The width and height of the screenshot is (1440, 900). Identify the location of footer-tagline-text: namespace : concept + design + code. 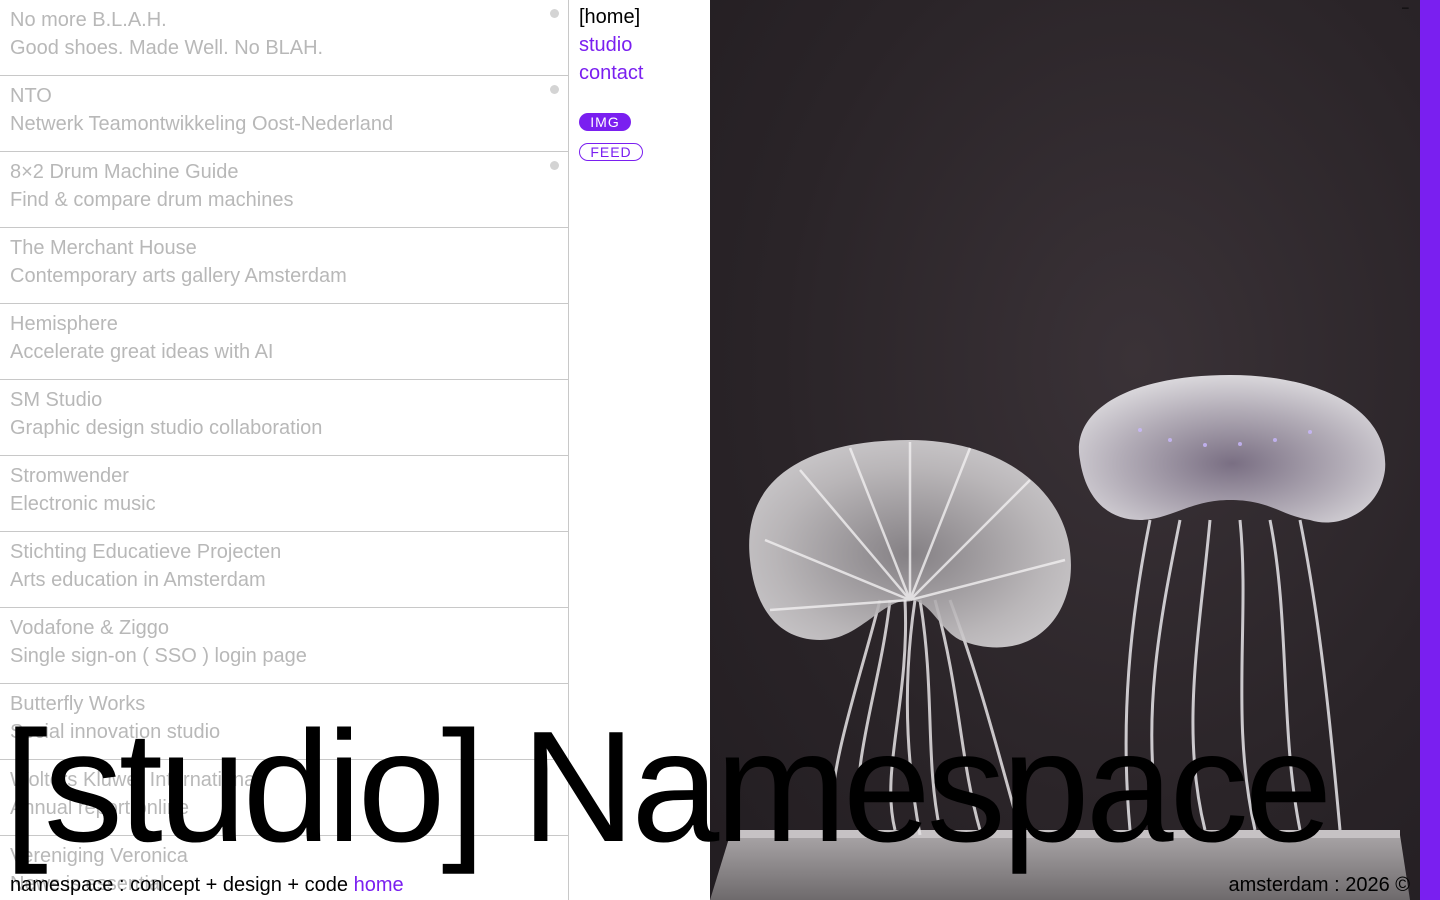
(179, 885).